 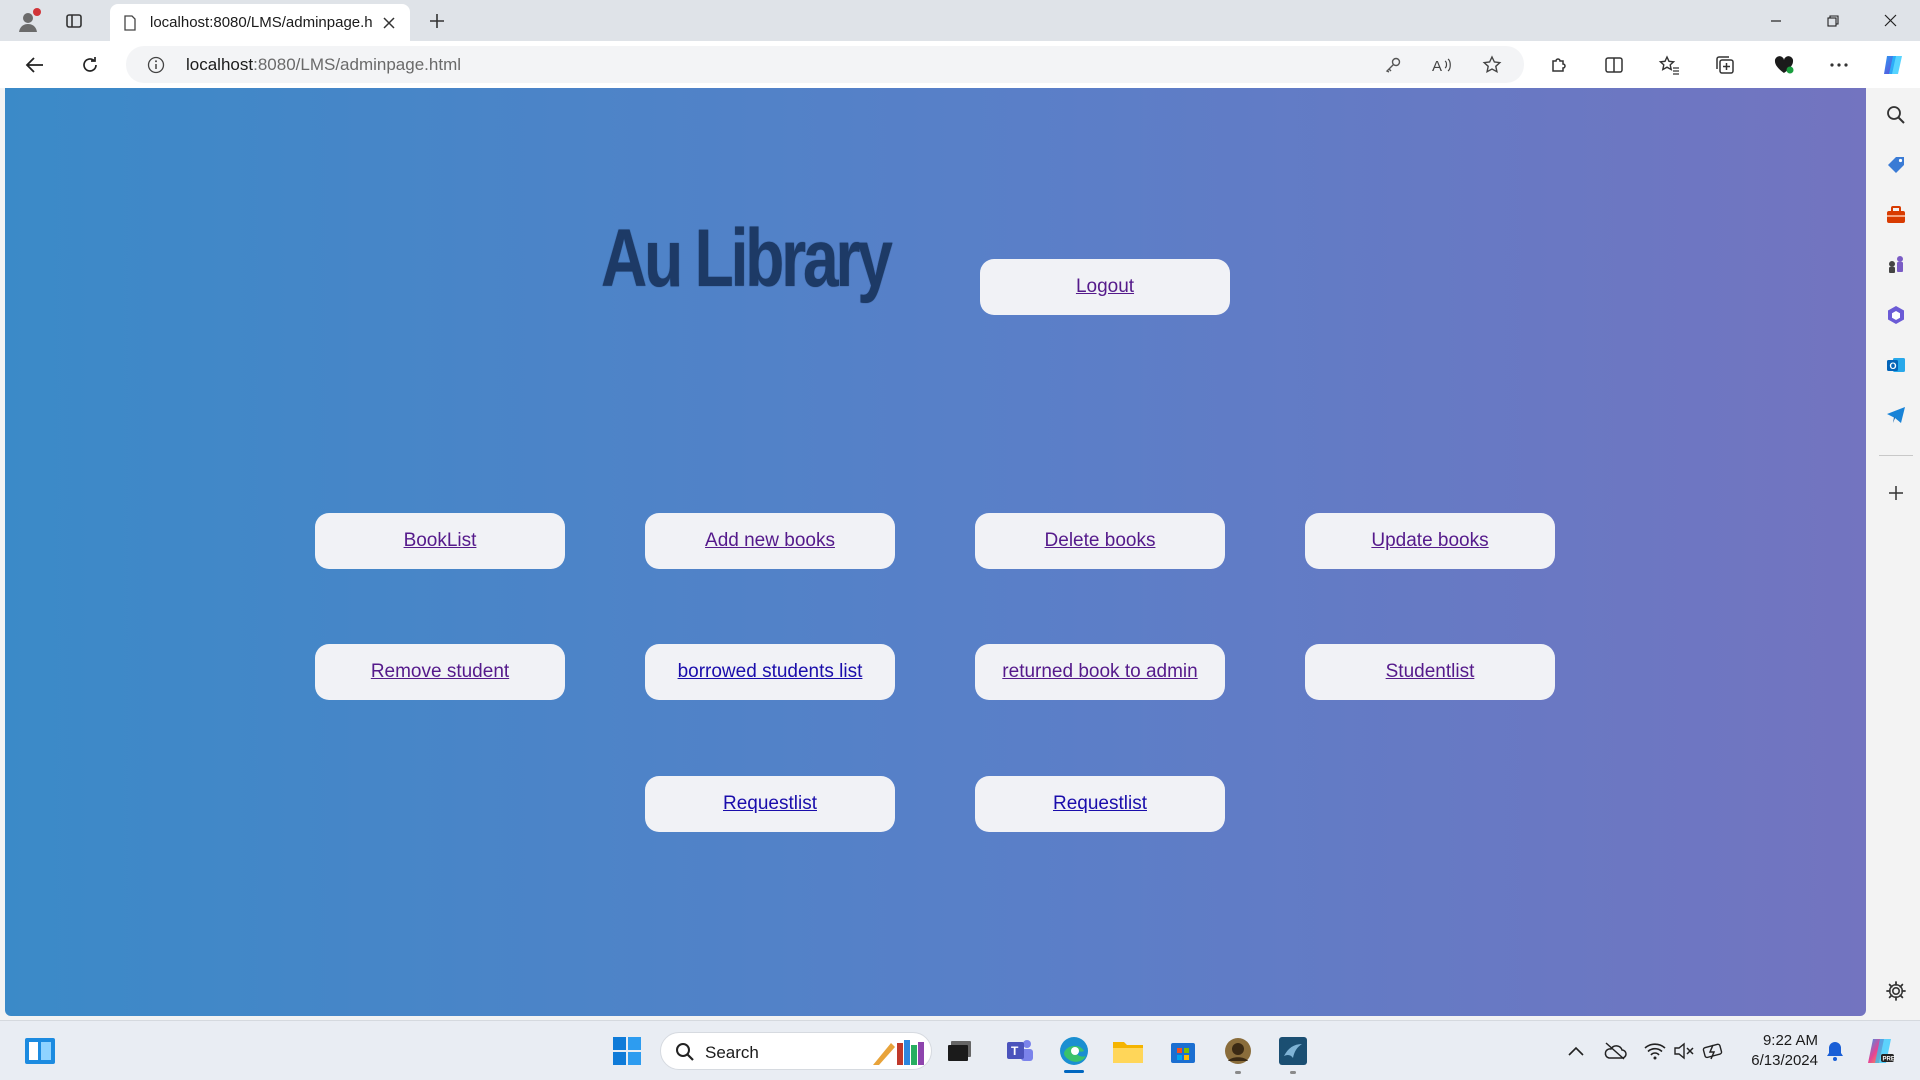 I want to click on more-options-button, so click(x=1839, y=65).